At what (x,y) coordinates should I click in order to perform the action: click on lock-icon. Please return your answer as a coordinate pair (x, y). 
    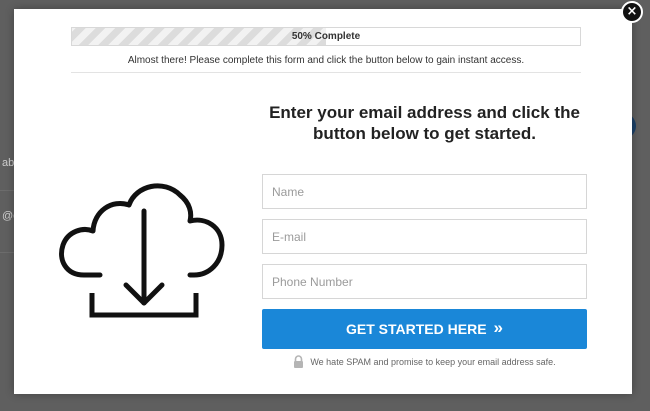
    Looking at the image, I should click on (299, 361).